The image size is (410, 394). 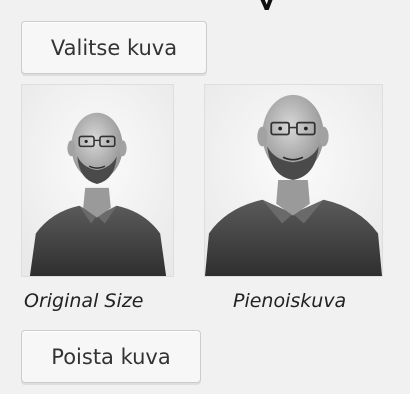 I want to click on section-heading-fragment: y, so click(x=266, y=5).